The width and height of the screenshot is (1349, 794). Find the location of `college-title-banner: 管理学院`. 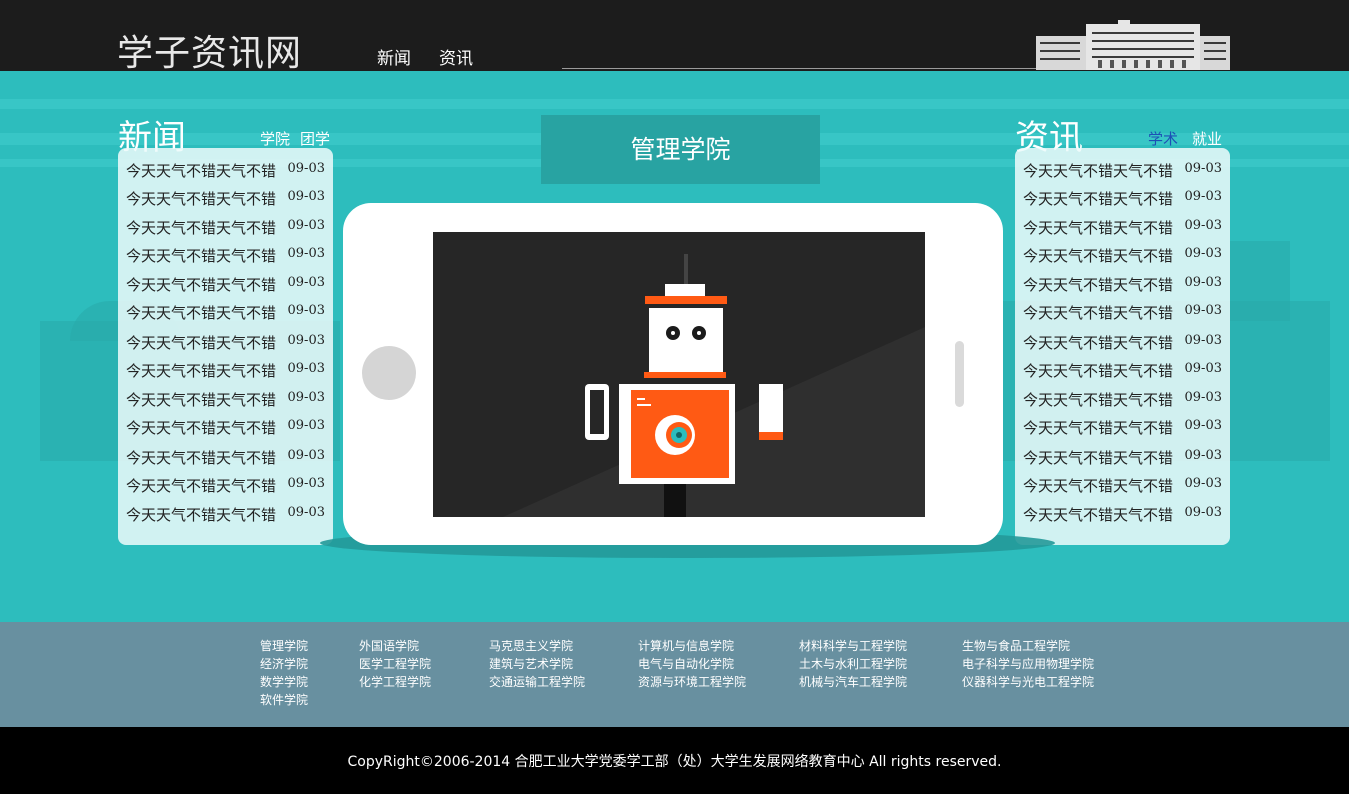

college-title-banner: 管理学院 is located at coordinates (680, 149).